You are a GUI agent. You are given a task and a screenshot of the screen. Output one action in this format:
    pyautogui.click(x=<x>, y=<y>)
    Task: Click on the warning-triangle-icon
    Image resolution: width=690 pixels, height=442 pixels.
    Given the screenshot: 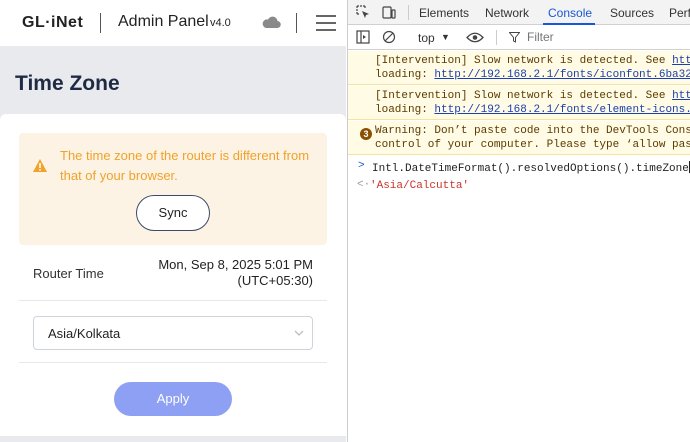 What is the action you would take?
    pyautogui.click(x=40, y=165)
    